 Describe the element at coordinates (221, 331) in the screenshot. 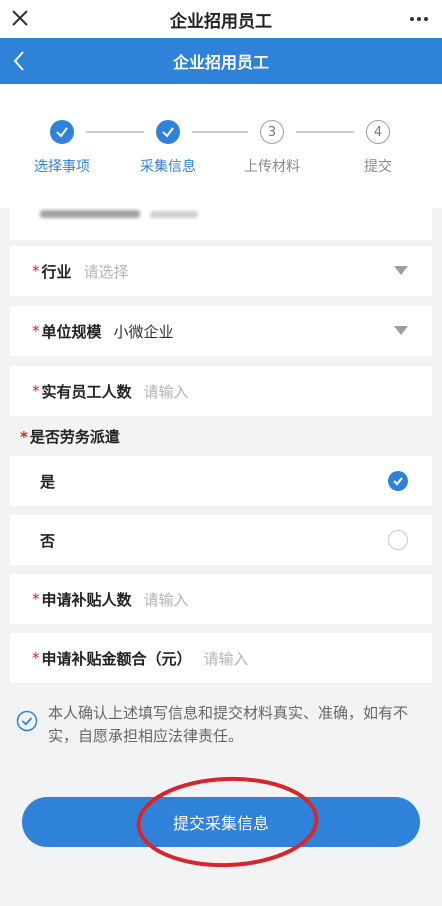

I see `unit-size-select: * 单位规模 小微企业` at that location.